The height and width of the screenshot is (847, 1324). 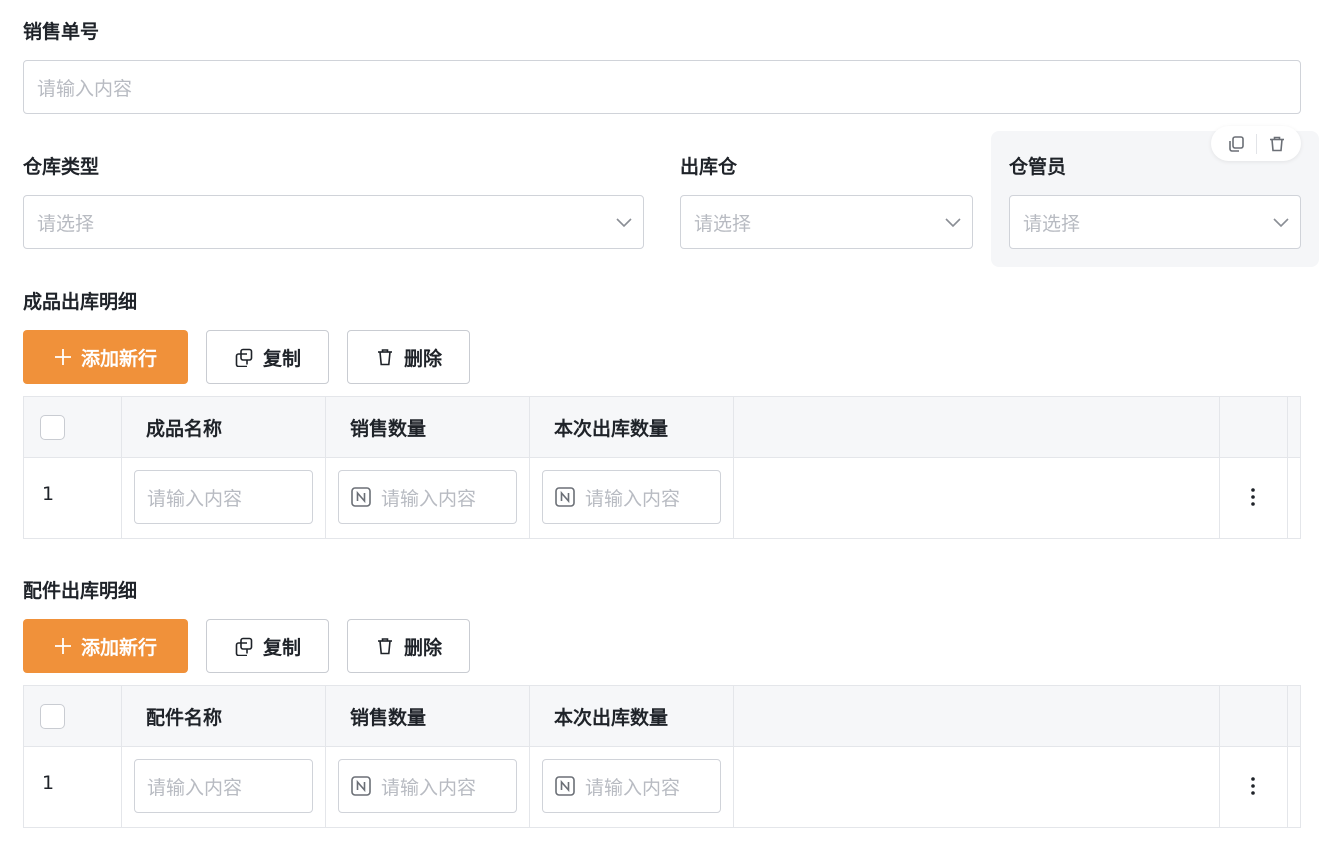 What do you see at coordinates (422, 647) in the screenshot?
I see `parts-delete-label: 删除` at bounding box center [422, 647].